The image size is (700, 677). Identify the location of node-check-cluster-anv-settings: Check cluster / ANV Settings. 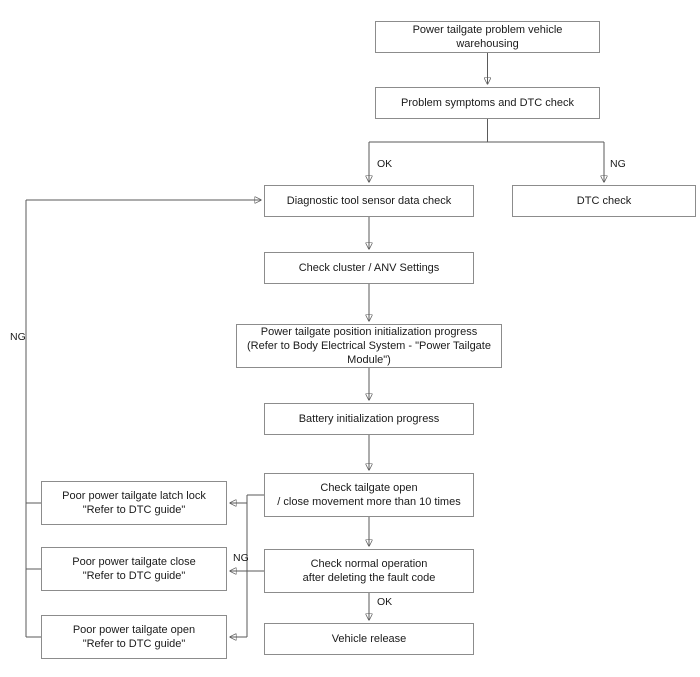
(369, 268).